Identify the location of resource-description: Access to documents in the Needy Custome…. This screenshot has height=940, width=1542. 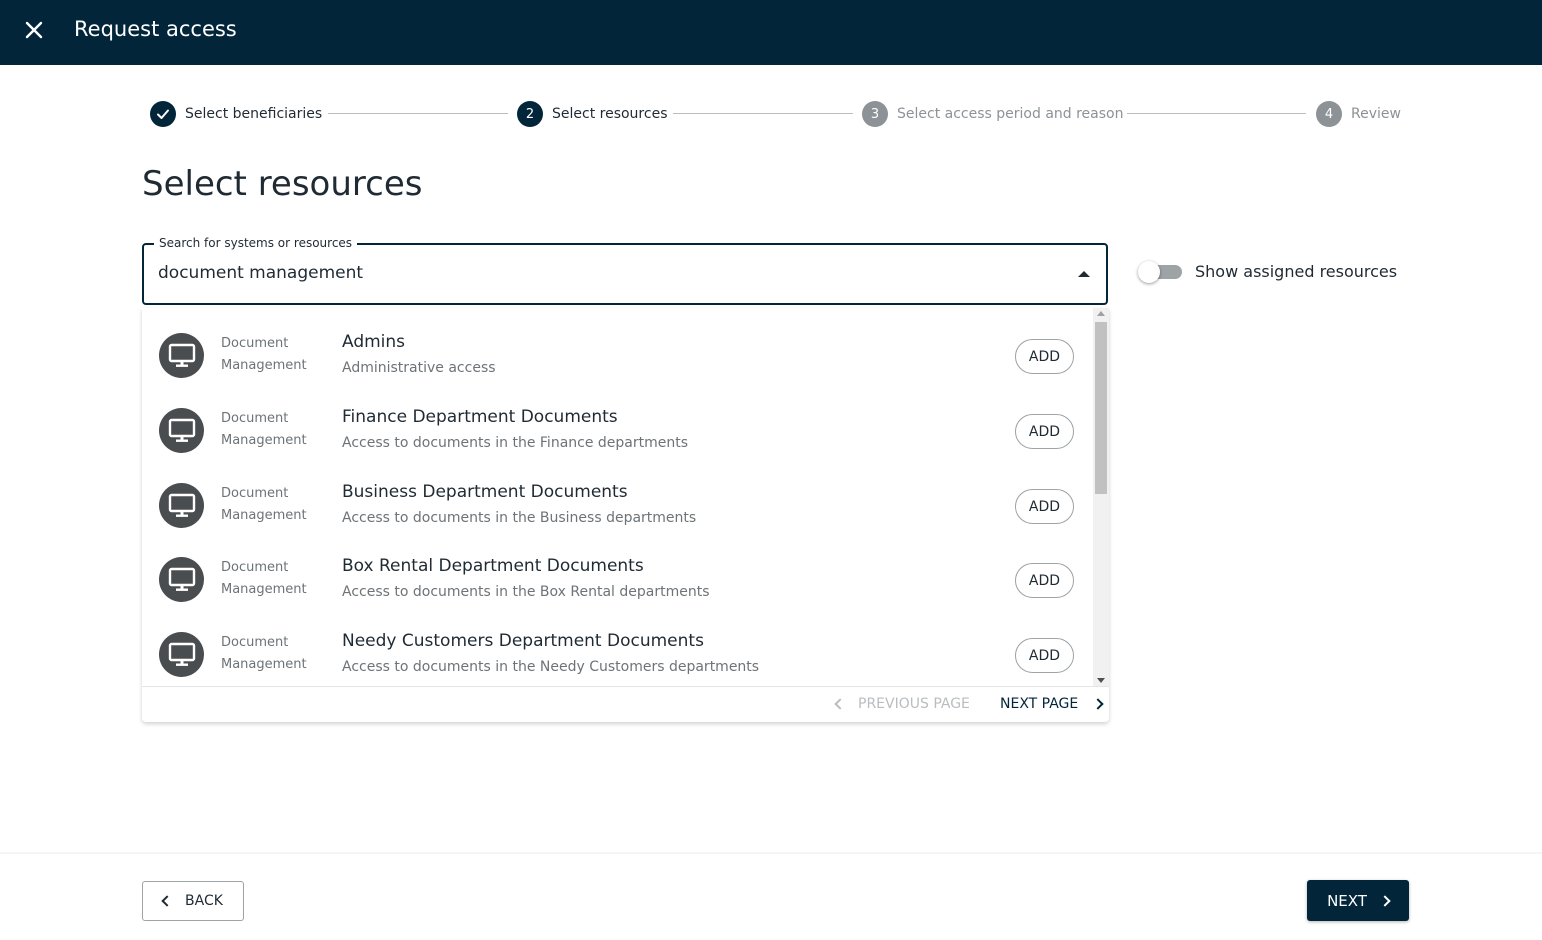
(551, 667).